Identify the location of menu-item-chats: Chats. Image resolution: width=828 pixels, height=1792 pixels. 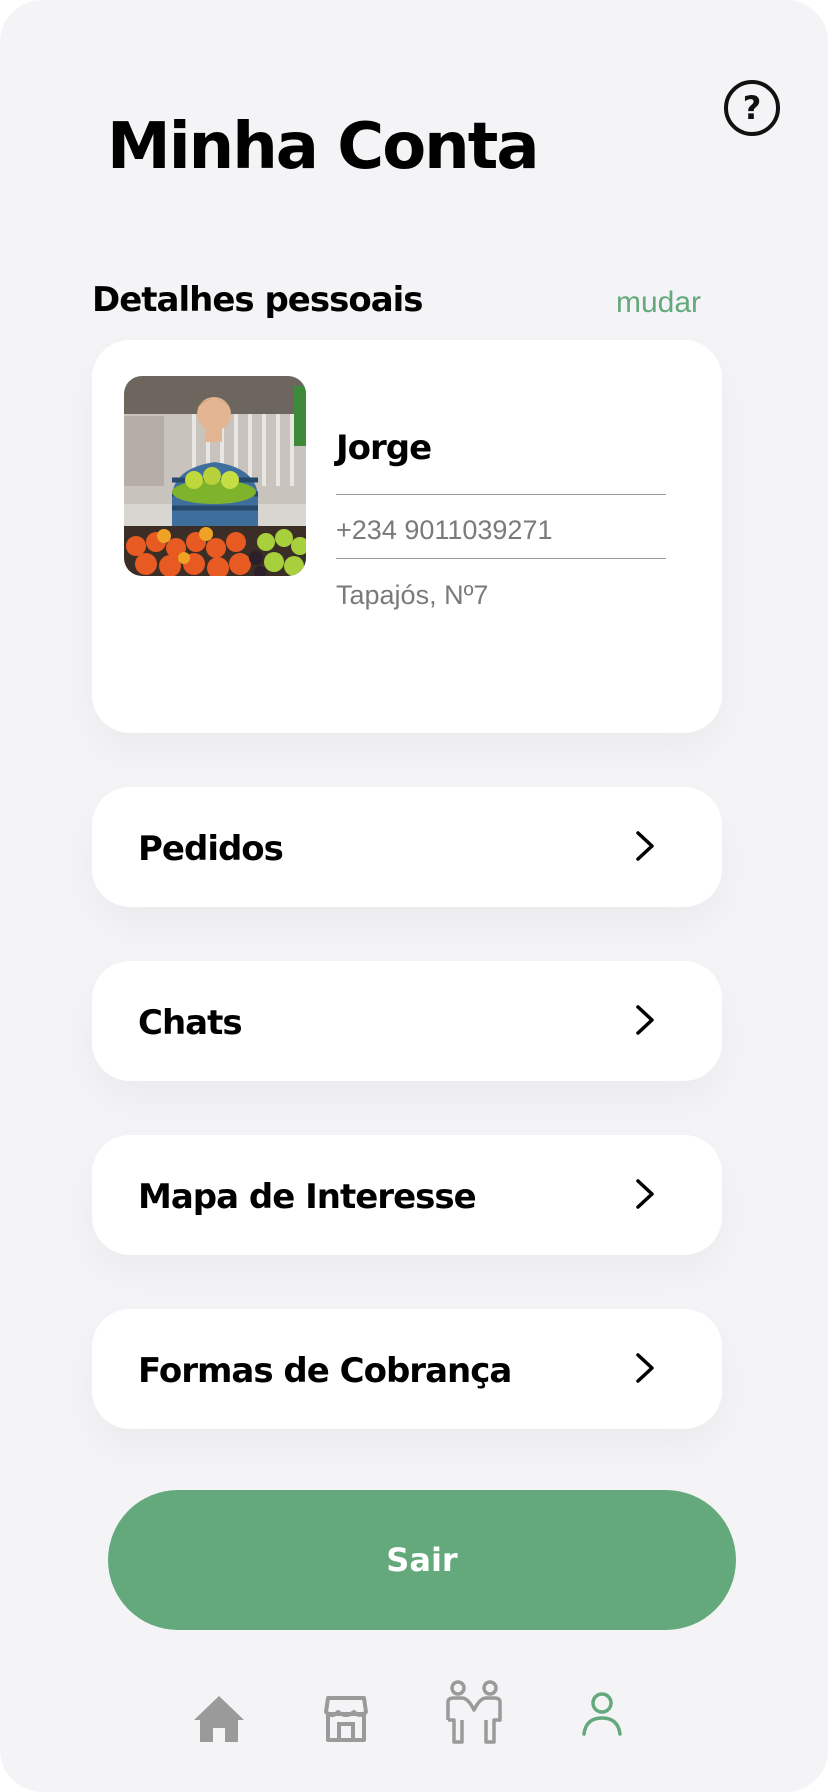
(407, 1021).